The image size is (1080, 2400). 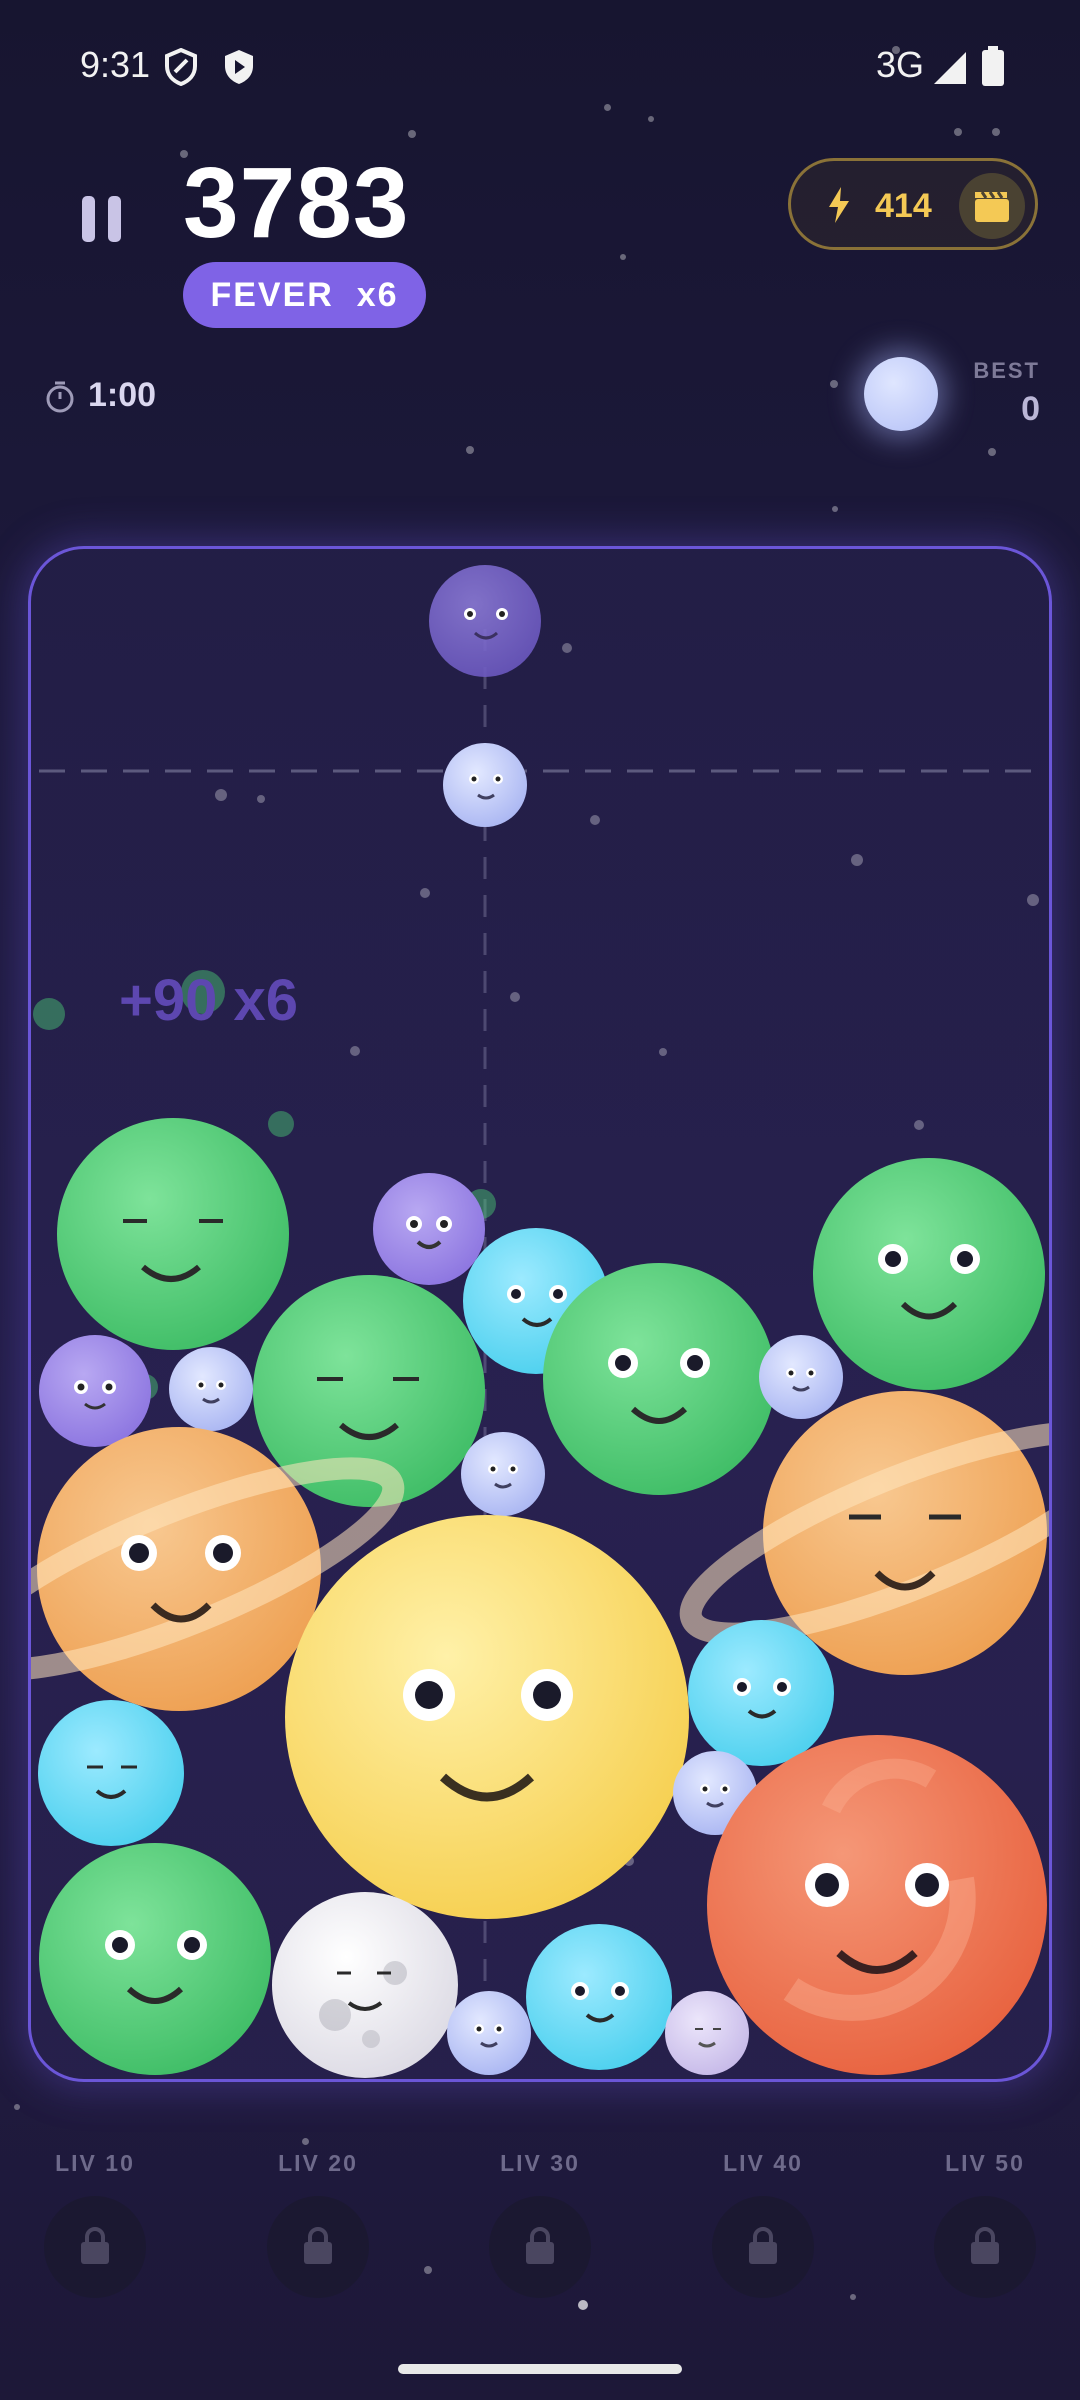 I want to click on level-label: LIV 50, so click(x=985, y=2163).